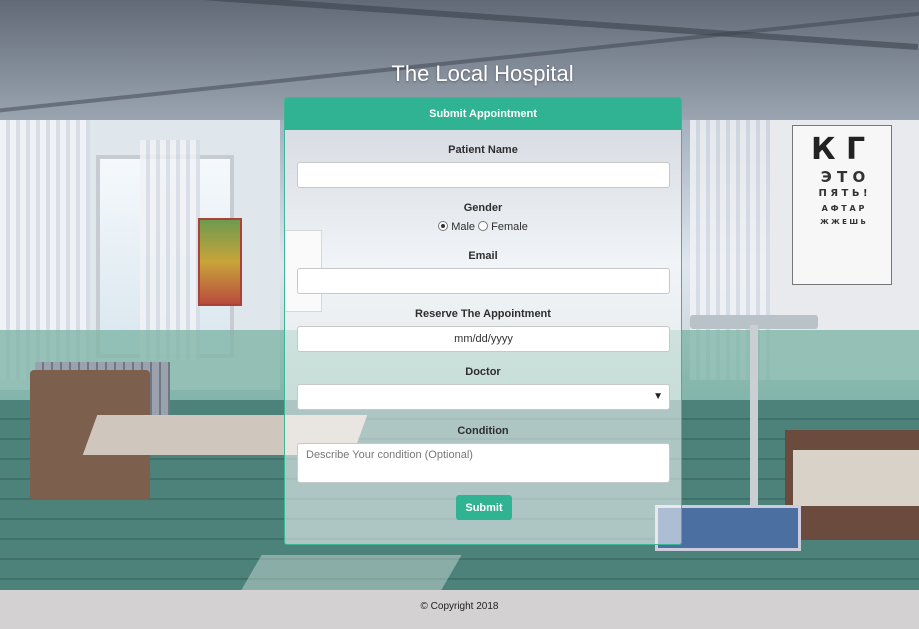  I want to click on dropdown-arrow-icon: ▼, so click(658, 396).